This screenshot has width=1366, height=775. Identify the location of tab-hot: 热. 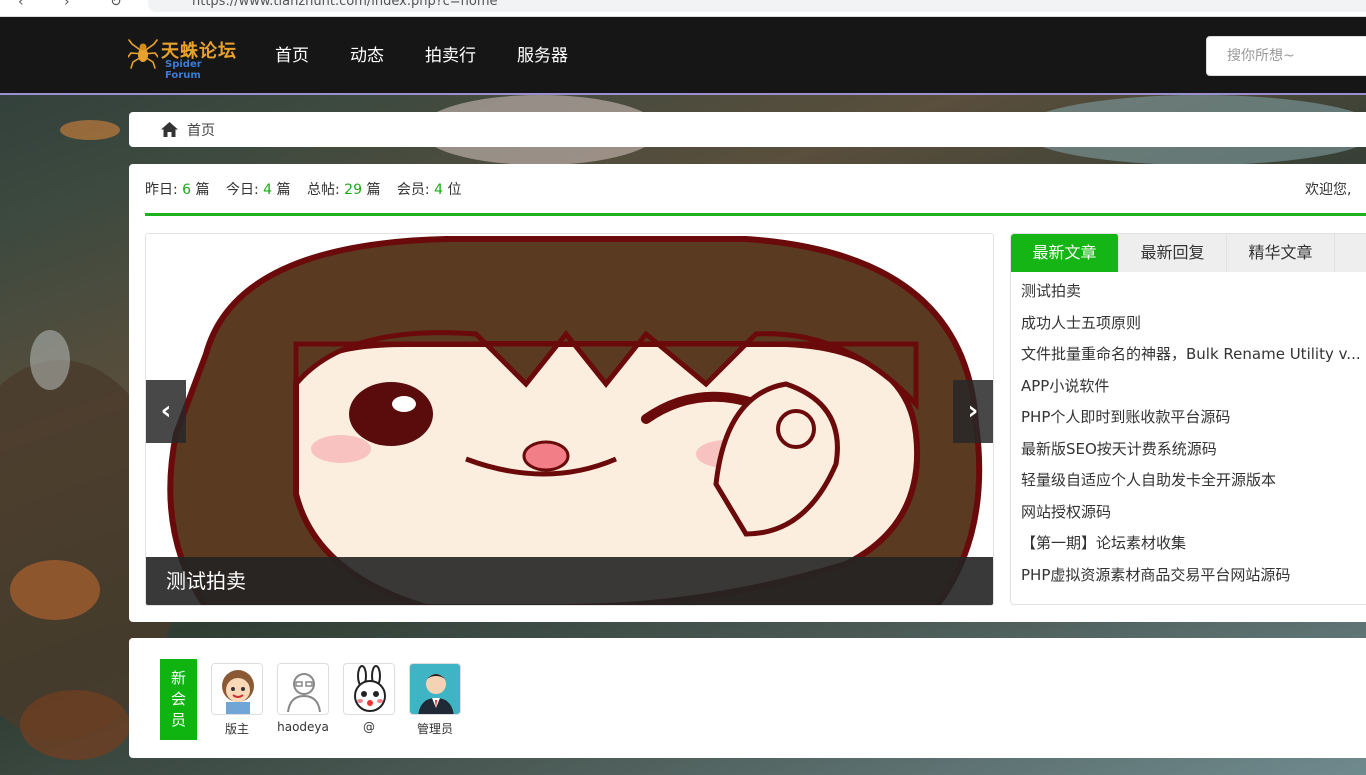
(1350, 253).